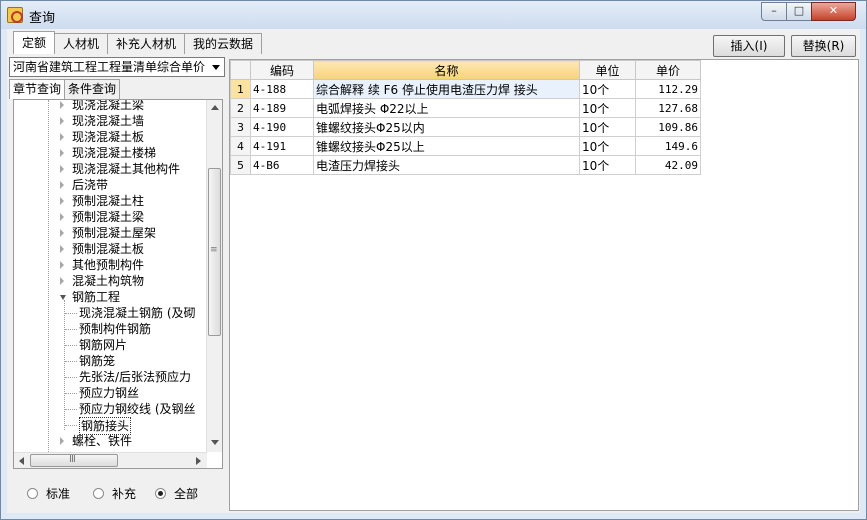 This screenshot has width=867, height=520. I want to click on scroll-grip-icon: ≡, so click(214, 250).